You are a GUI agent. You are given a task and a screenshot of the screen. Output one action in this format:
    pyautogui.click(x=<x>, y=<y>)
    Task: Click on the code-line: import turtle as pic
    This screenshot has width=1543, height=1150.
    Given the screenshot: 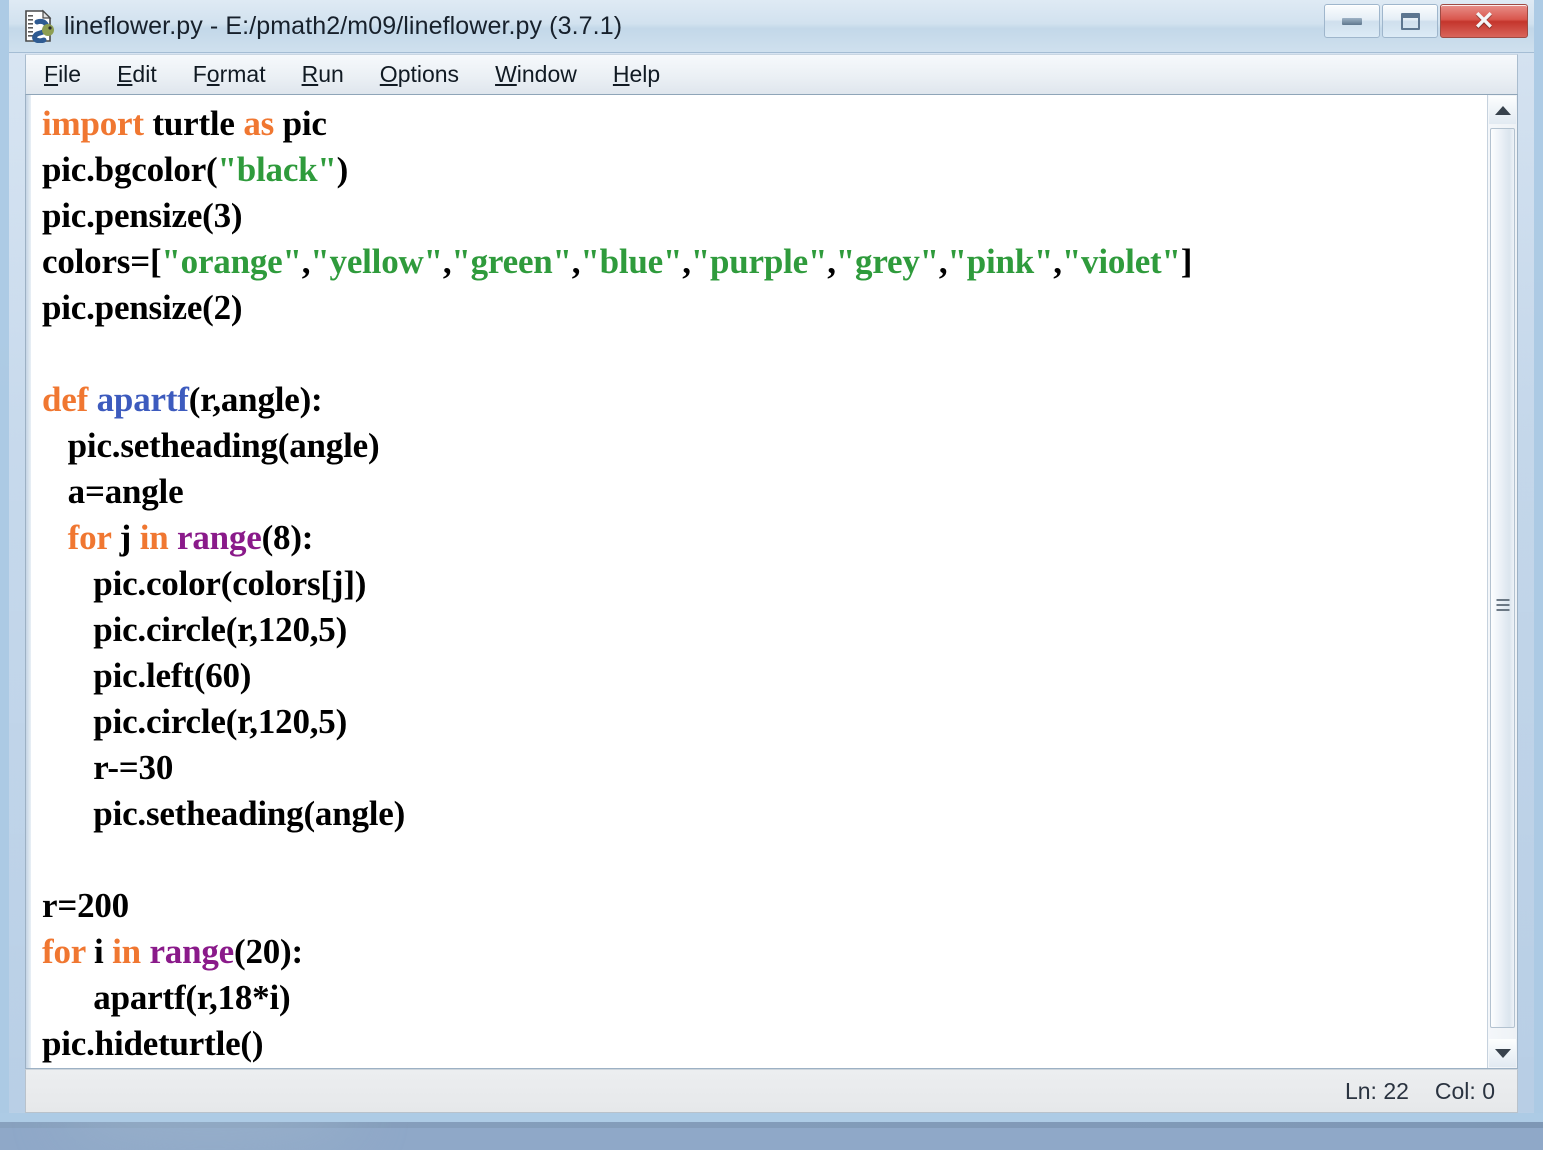 What is the action you would take?
    pyautogui.click(x=617, y=124)
    